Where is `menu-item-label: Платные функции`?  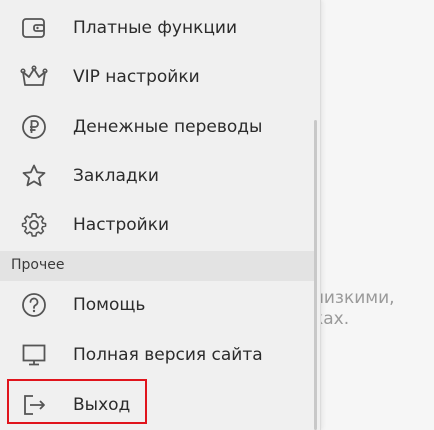
menu-item-label: Платные функции is located at coordinates (155, 28).